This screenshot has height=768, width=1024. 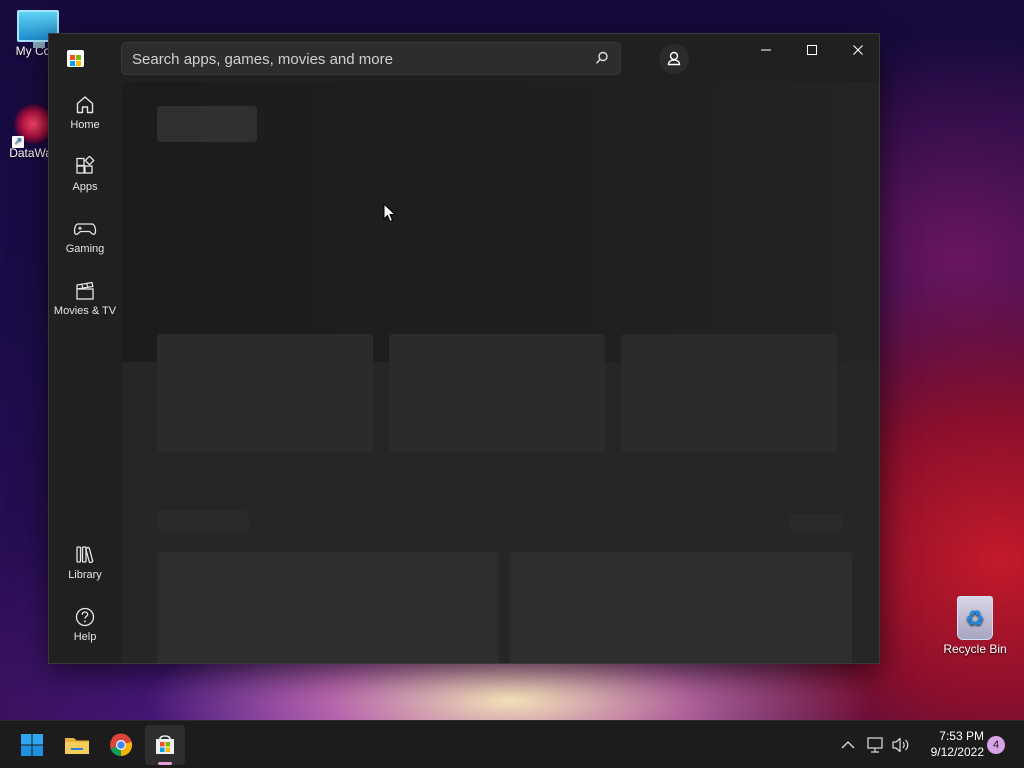 What do you see at coordinates (602, 58) in the screenshot?
I see `search-icon` at bounding box center [602, 58].